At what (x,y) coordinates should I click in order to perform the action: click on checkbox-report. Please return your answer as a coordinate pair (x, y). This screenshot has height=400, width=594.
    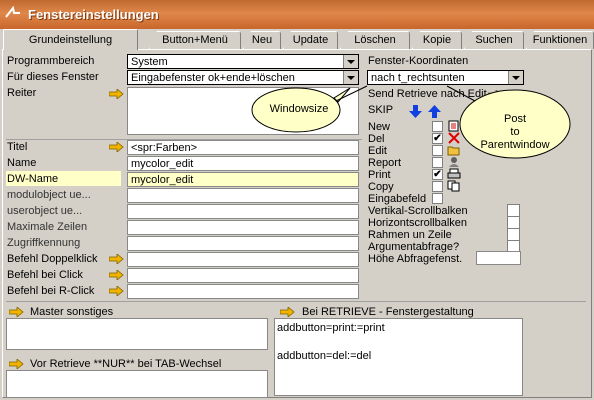
    Looking at the image, I should click on (437, 162).